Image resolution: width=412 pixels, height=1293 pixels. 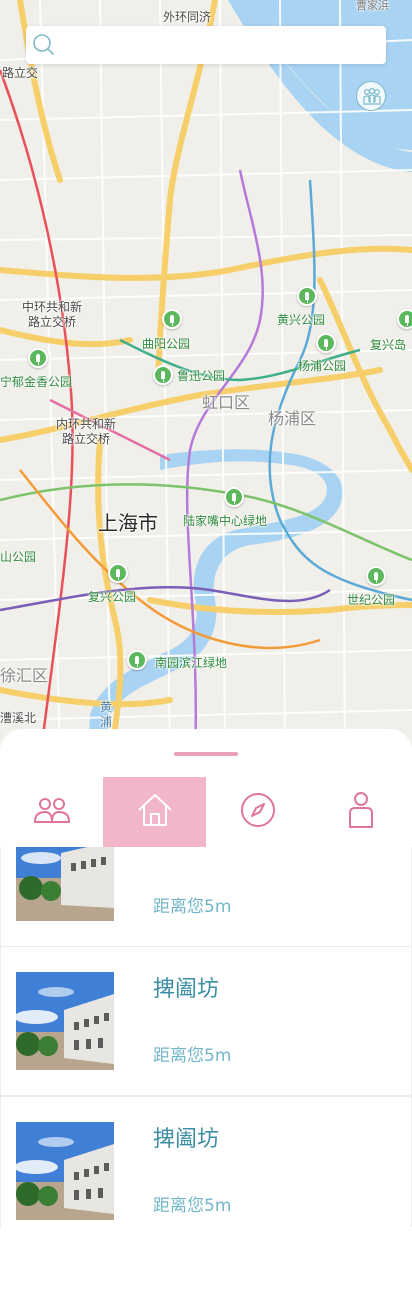 I want to click on tab-discover, so click(x=257, y=812).